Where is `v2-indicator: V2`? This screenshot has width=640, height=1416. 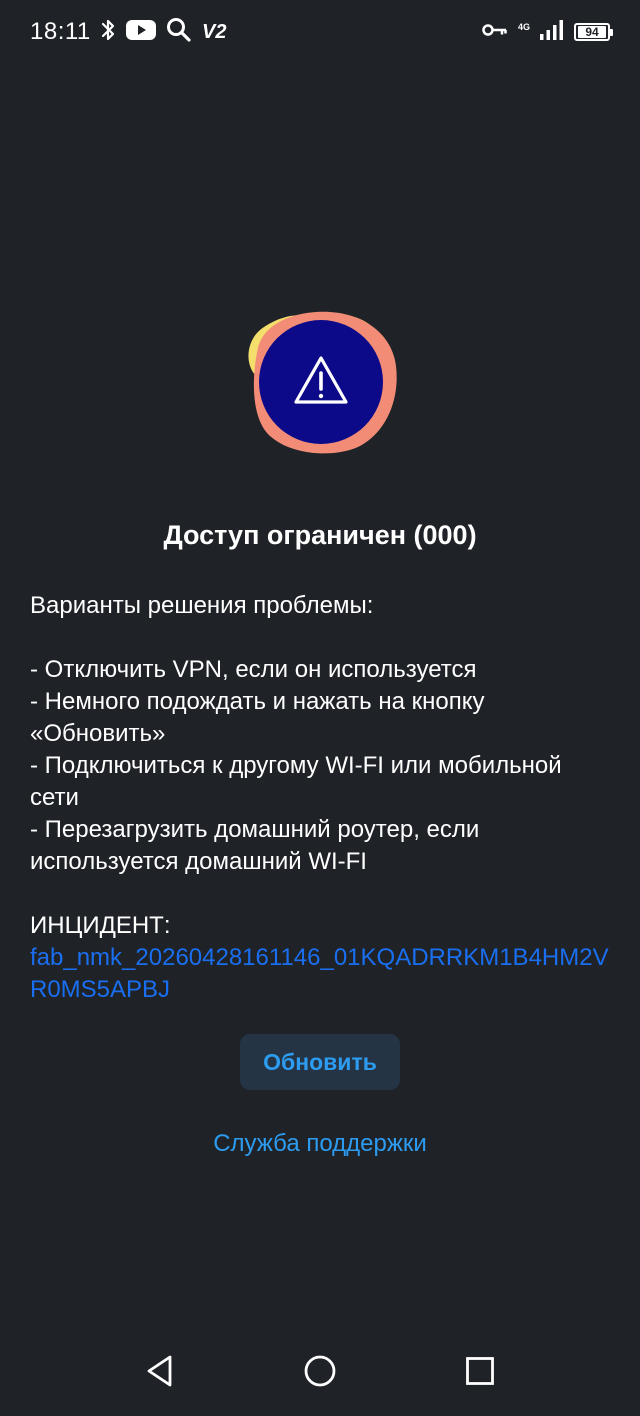 v2-indicator: V2 is located at coordinates (214, 31).